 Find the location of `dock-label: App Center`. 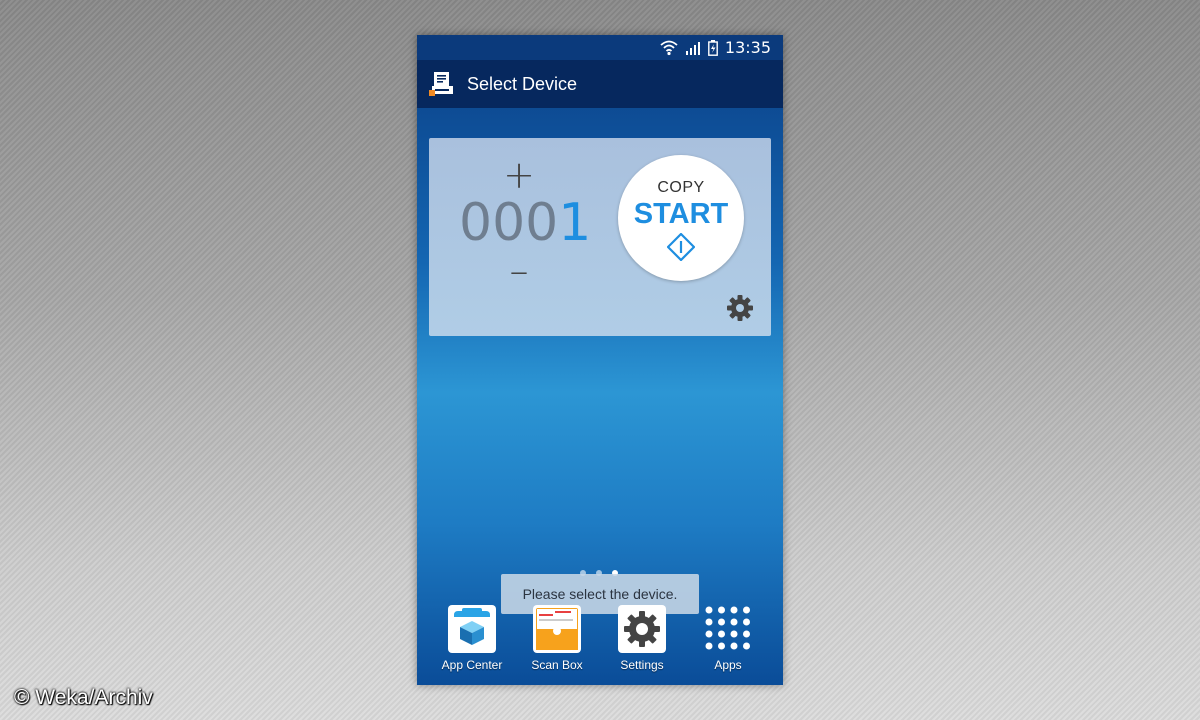

dock-label: App Center is located at coordinates (472, 665).